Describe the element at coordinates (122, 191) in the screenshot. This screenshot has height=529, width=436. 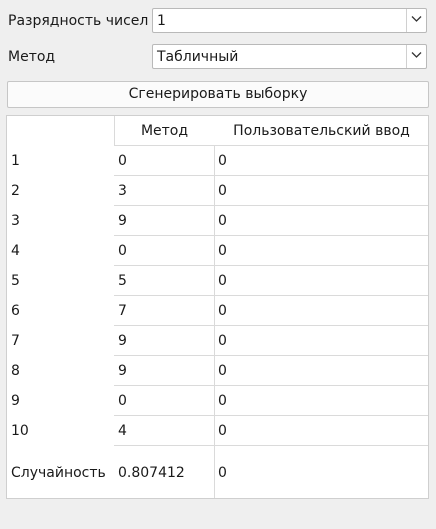
I see `method-cell: 3` at that location.